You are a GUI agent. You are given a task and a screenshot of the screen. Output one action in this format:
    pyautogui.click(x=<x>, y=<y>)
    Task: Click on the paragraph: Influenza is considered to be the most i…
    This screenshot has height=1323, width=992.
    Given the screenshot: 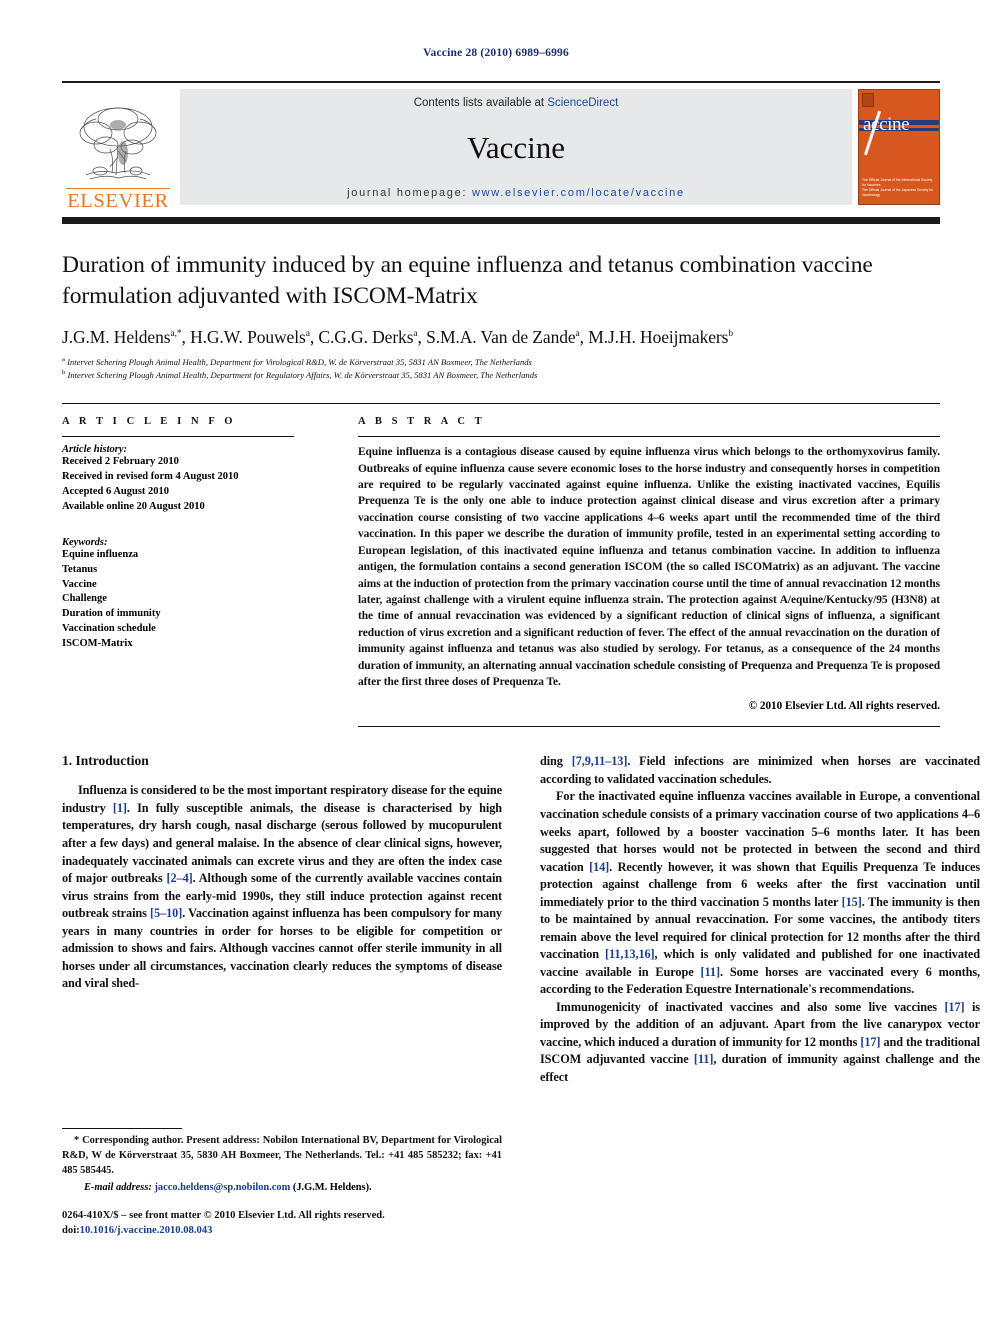 What is the action you would take?
    pyautogui.click(x=282, y=887)
    